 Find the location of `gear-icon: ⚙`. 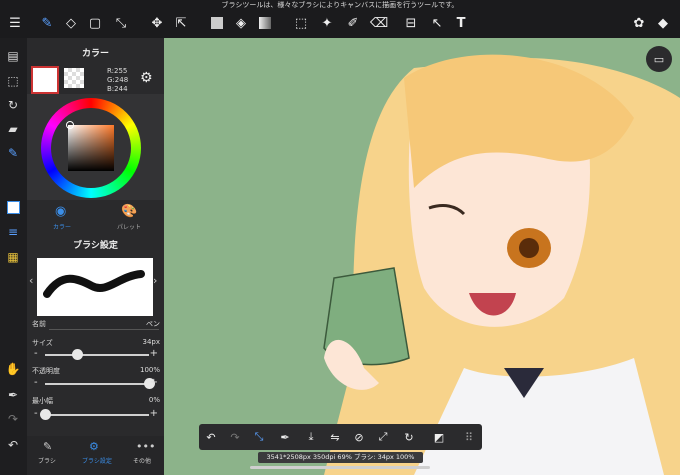

gear-icon: ⚙ is located at coordinates (146, 78).